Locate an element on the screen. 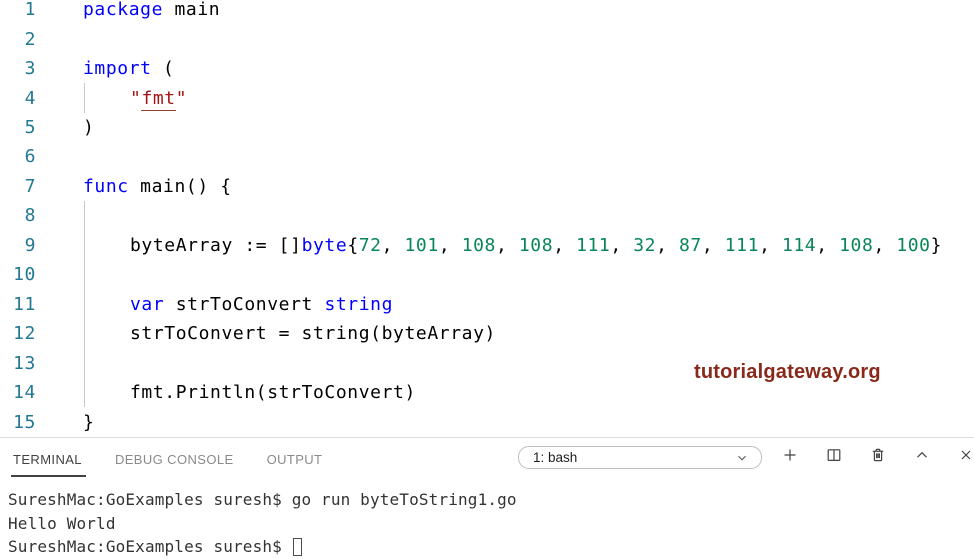 This screenshot has width=974, height=559. line-number: 13 is located at coordinates (24, 363).